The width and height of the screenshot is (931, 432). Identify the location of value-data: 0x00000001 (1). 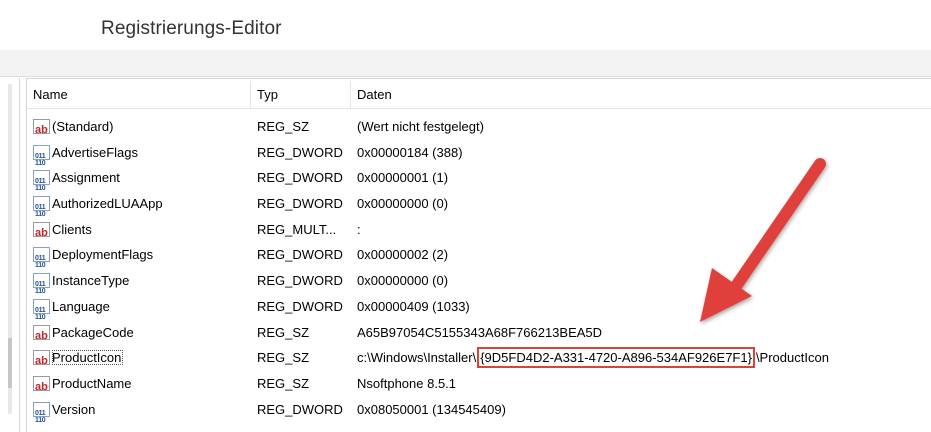
(403, 178).